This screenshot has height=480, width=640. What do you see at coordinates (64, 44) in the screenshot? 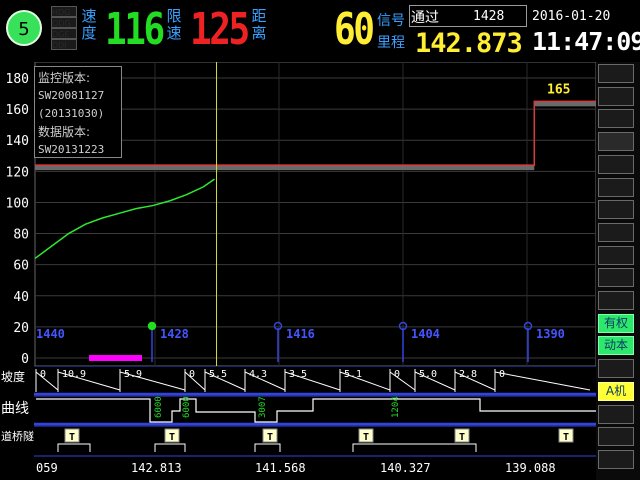
I see `mini-label: DDI` at bounding box center [64, 44].